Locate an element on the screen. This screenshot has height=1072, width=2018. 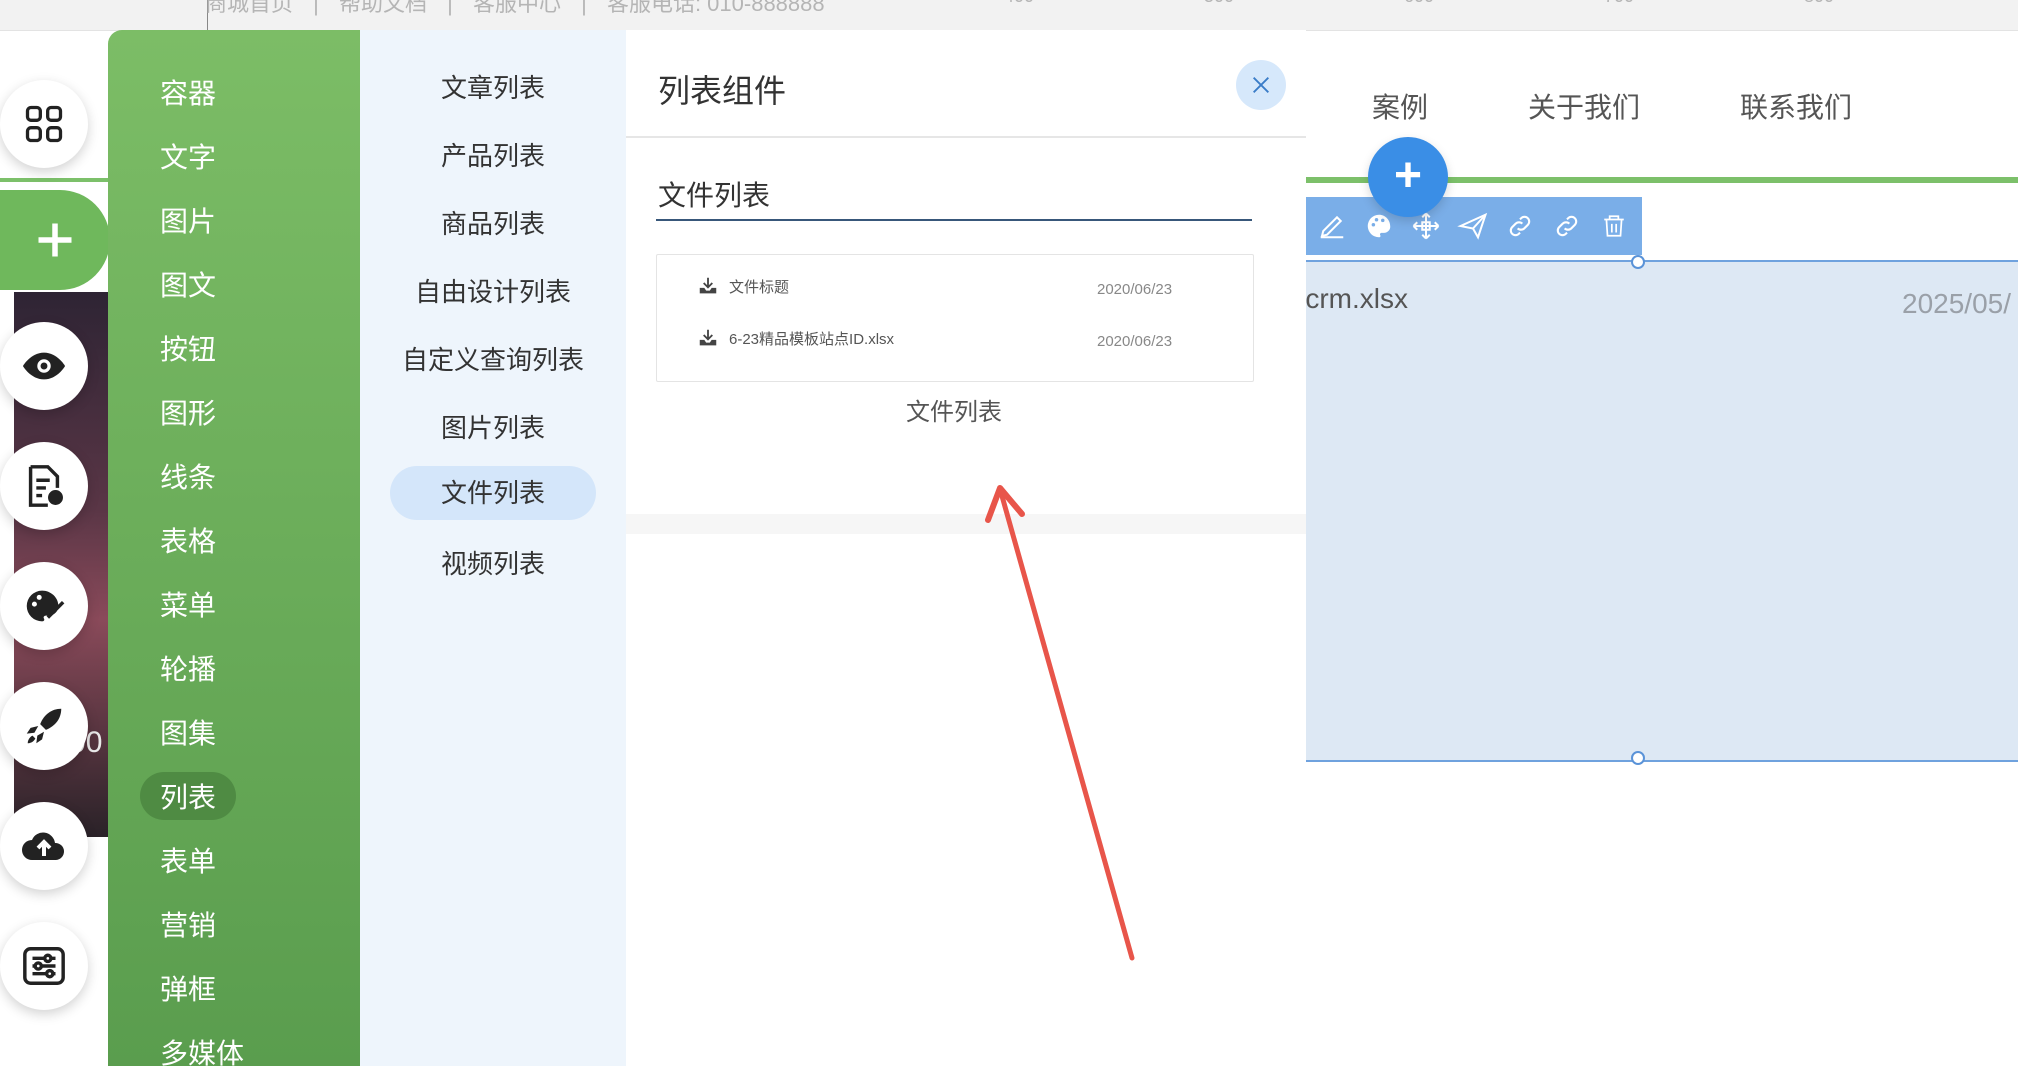
detail-divider is located at coordinates (966, 137).